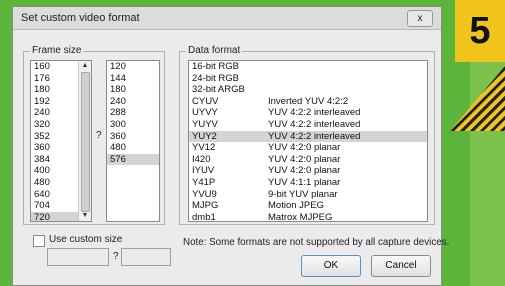  I want to click on list-item: 576, so click(133, 159).